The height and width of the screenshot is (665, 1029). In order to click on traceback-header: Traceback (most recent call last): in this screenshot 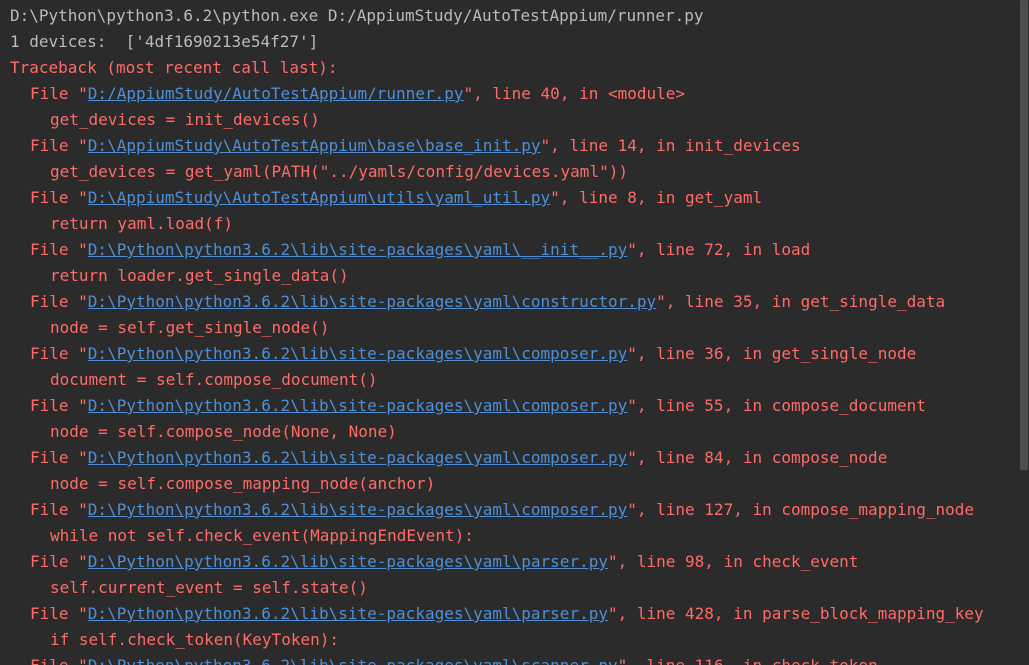, I will do `click(174, 67)`.